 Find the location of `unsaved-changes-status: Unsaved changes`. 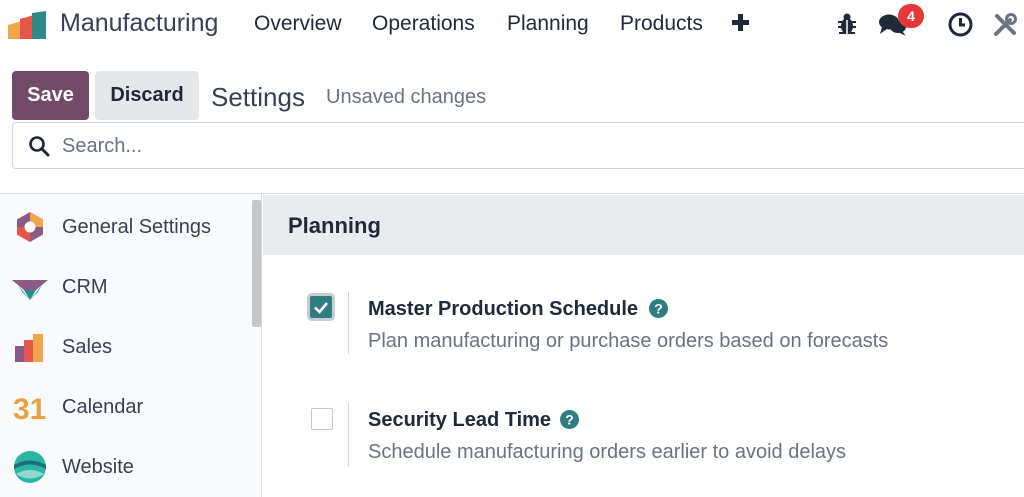

unsaved-changes-status: Unsaved changes is located at coordinates (406, 97).